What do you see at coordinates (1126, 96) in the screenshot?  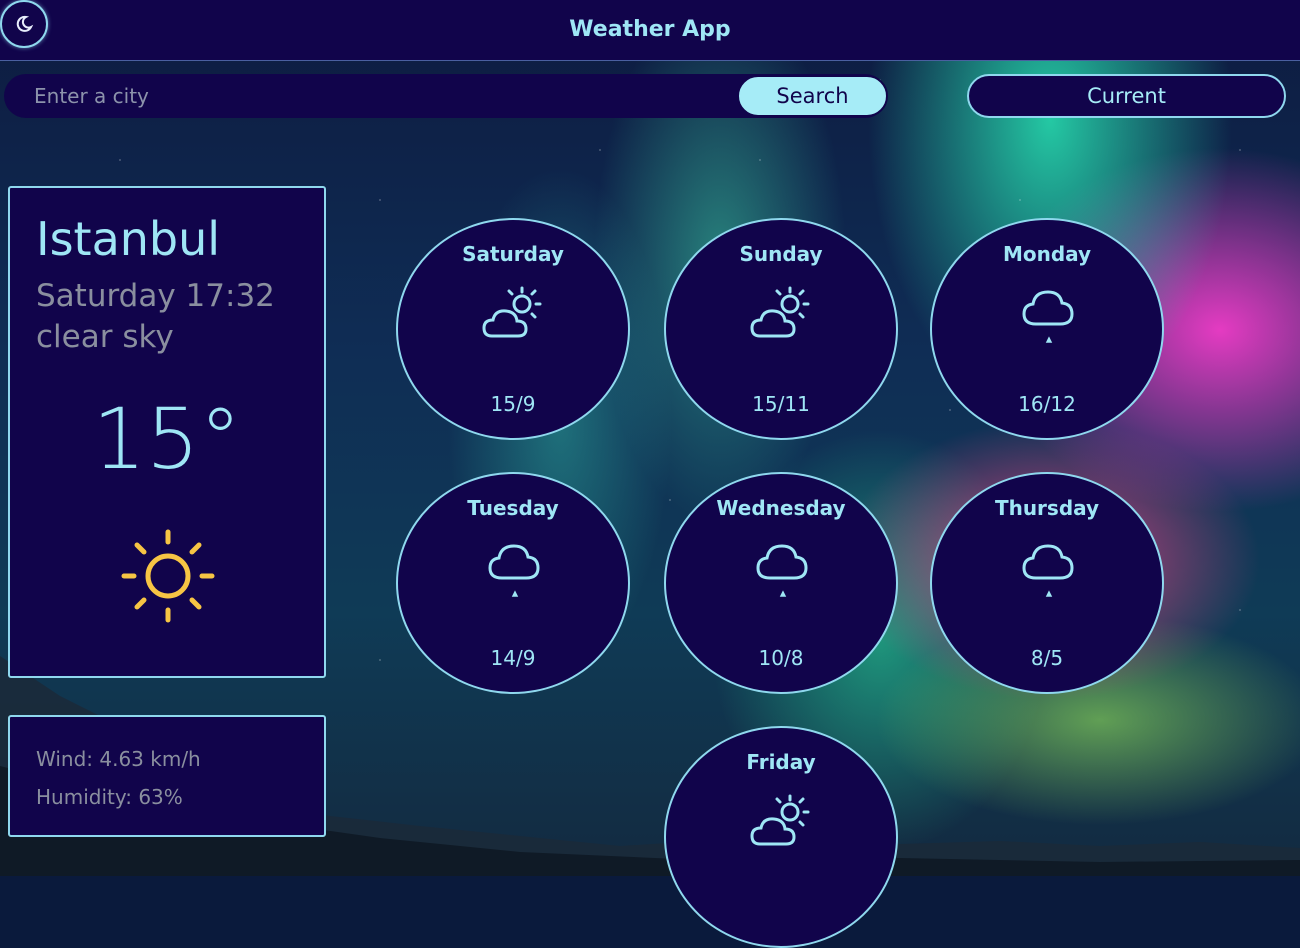 I see `current-location-button: Current` at bounding box center [1126, 96].